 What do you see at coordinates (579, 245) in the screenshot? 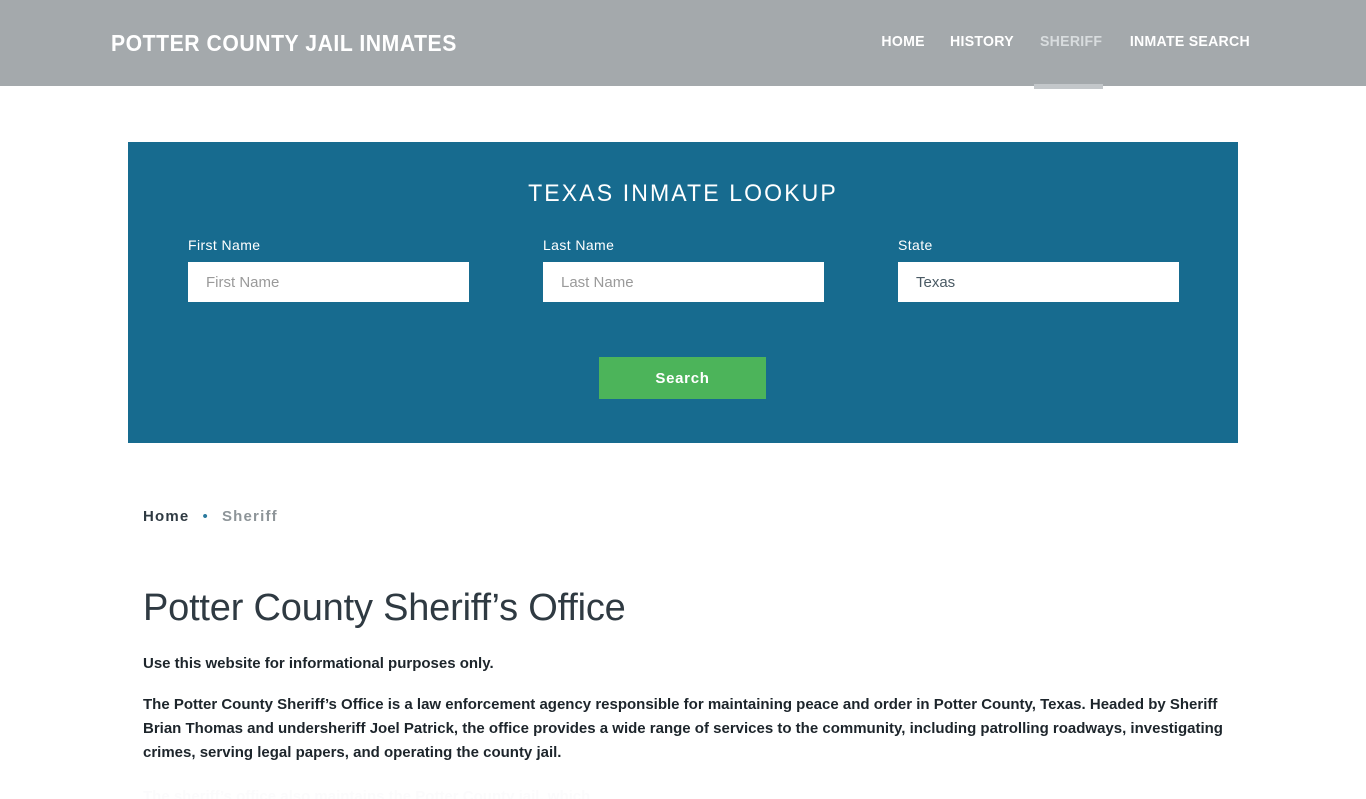
I see `last-name-label: Last Name` at bounding box center [579, 245].